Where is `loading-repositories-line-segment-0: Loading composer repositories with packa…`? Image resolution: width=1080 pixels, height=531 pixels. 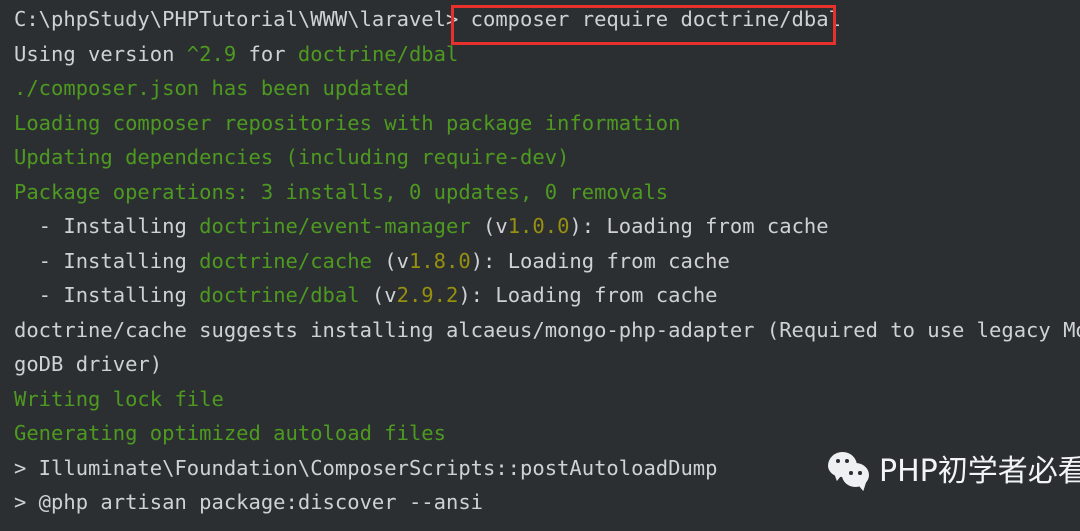
loading-repositories-line-segment-0: Loading composer repositories with packa… is located at coordinates (347, 122).